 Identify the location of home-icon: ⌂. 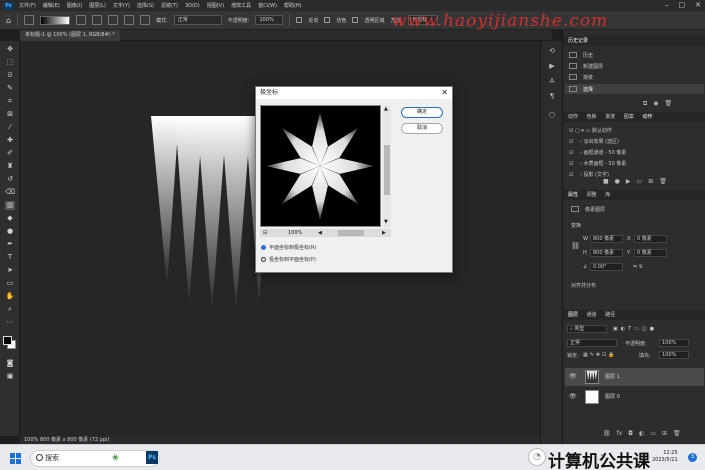
(8, 20).